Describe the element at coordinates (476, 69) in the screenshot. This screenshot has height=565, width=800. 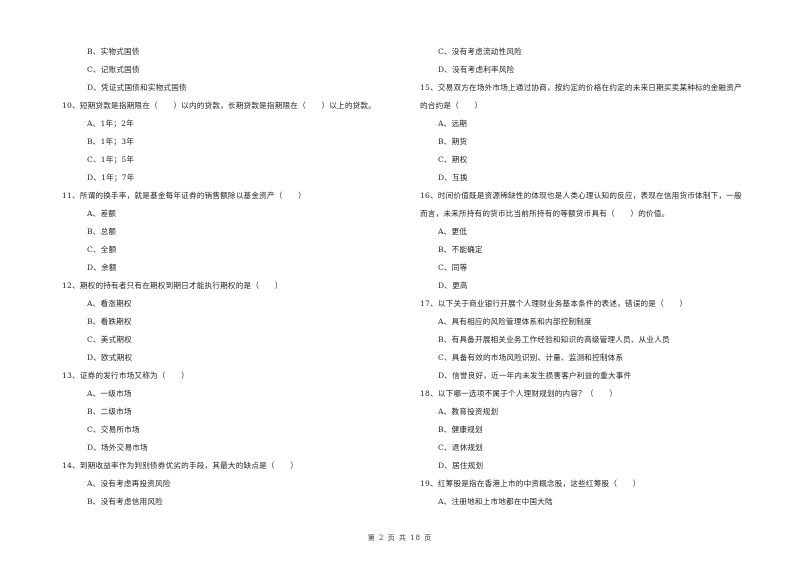
I see `answer-option: D、没有考虑利率风险` at that location.